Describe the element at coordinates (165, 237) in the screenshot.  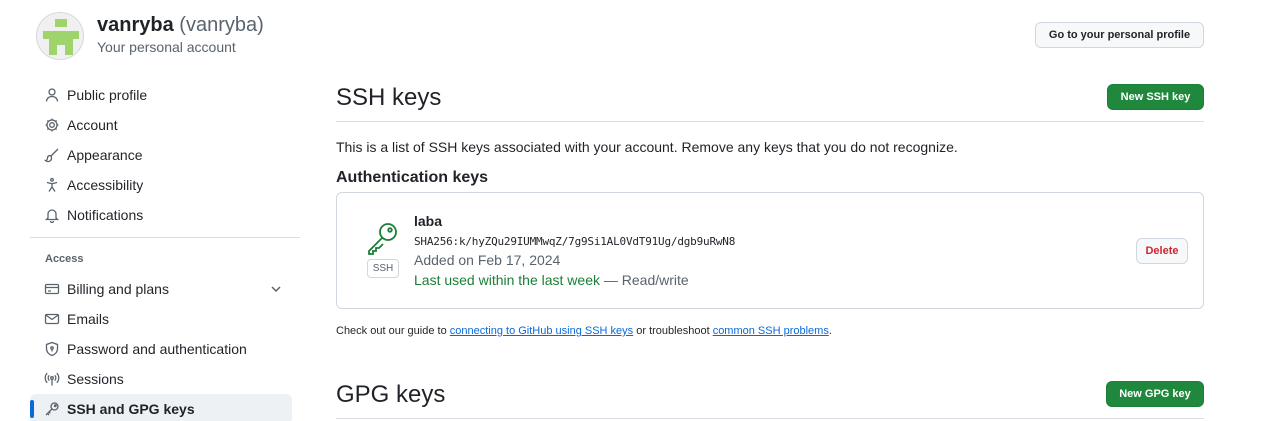
I see `sidebar-divider` at that location.